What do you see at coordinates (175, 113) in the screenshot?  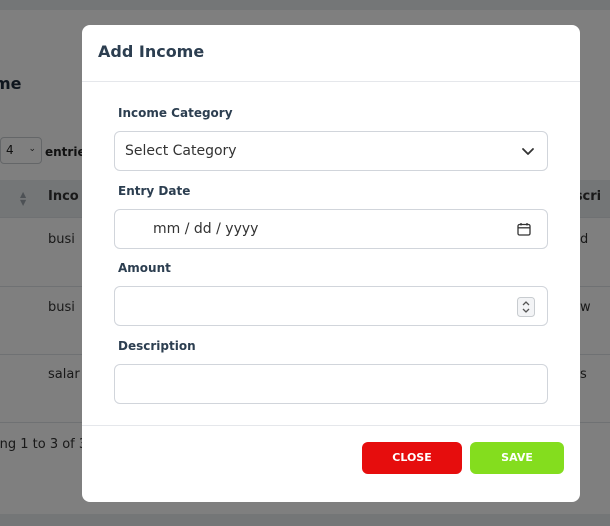 I see `income-category-label: Income Category` at bounding box center [175, 113].